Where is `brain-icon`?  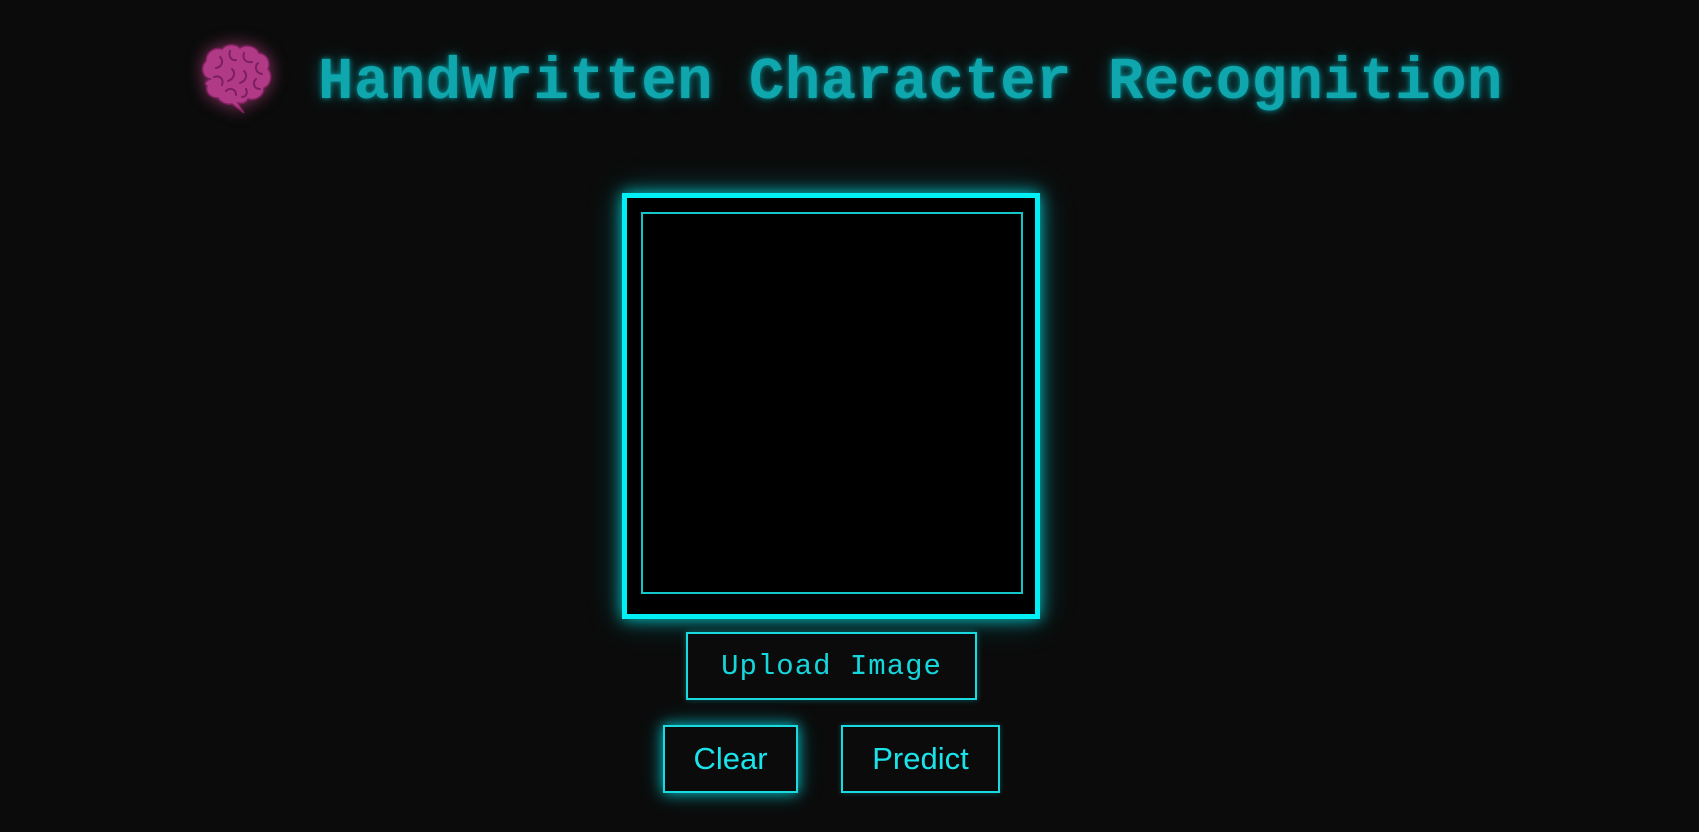
brain-icon is located at coordinates (235, 78).